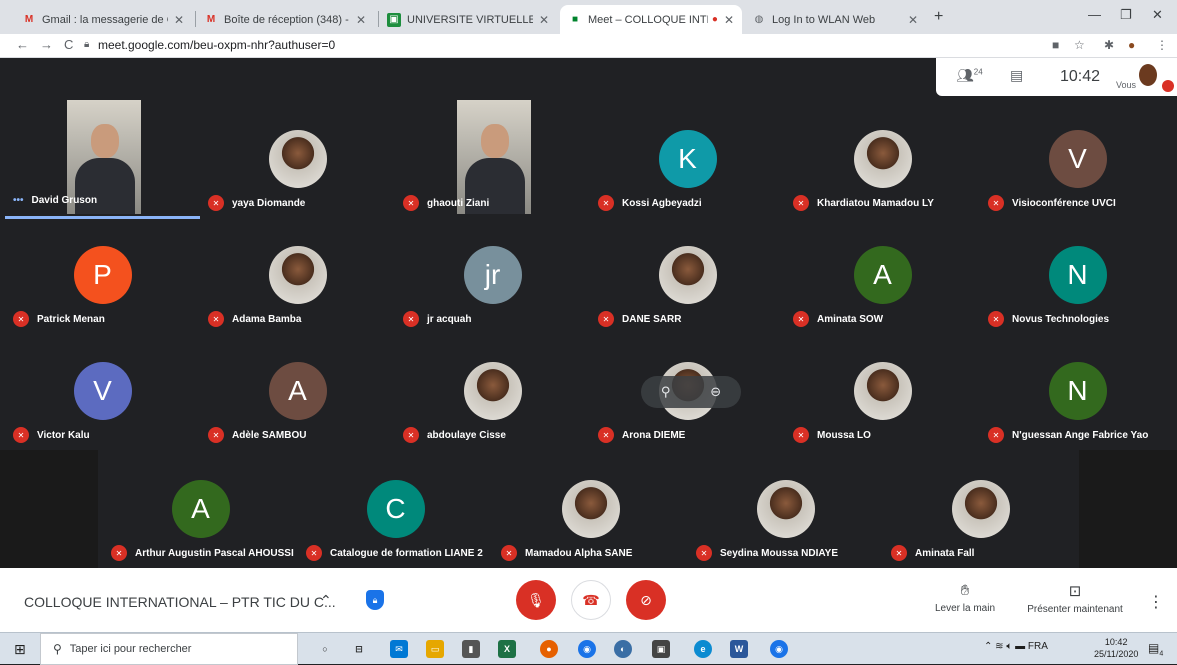 Image resolution: width=1177 pixels, height=665 pixels. Describe the element at coordinates (46, 44) in the screenshot. I see `forward-arrow-icon: →` at that location.